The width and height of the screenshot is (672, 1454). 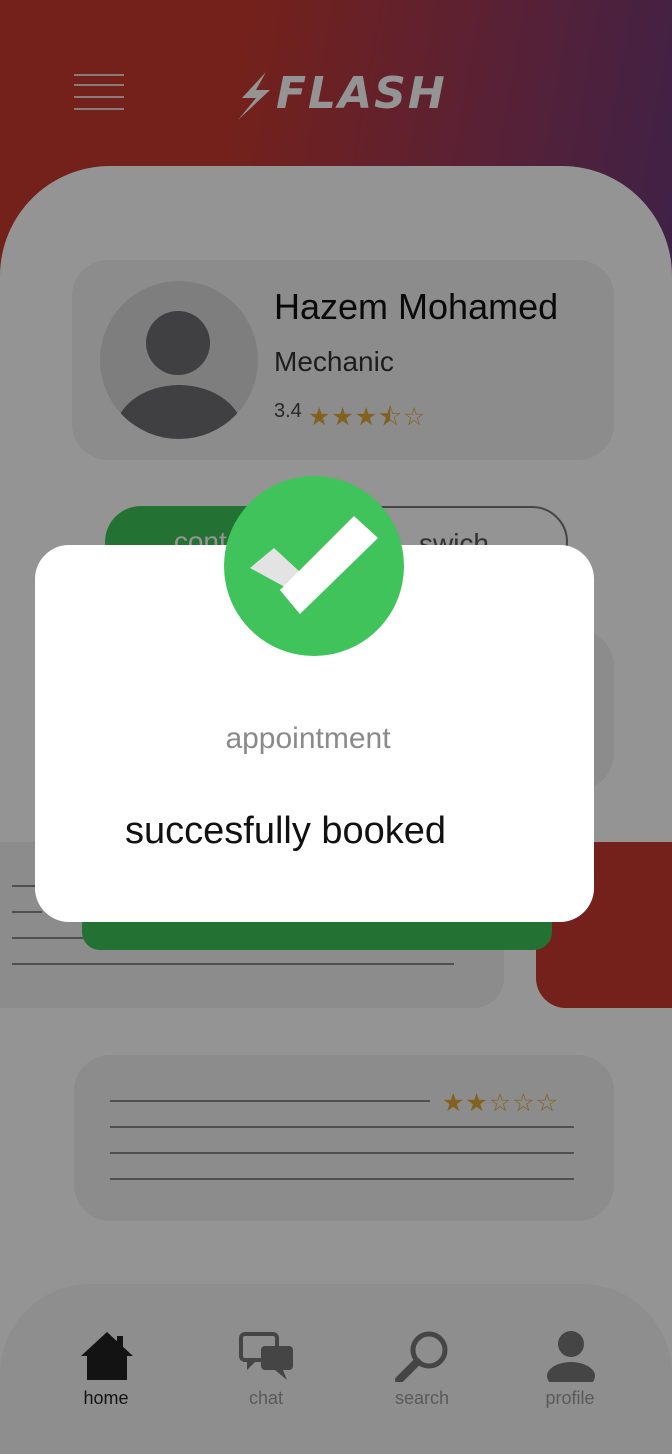 What do you see at coordinates (286, 831) in the screenshot?
I see `dialog-message: succesfully booked` at bounding box center [286, 831].